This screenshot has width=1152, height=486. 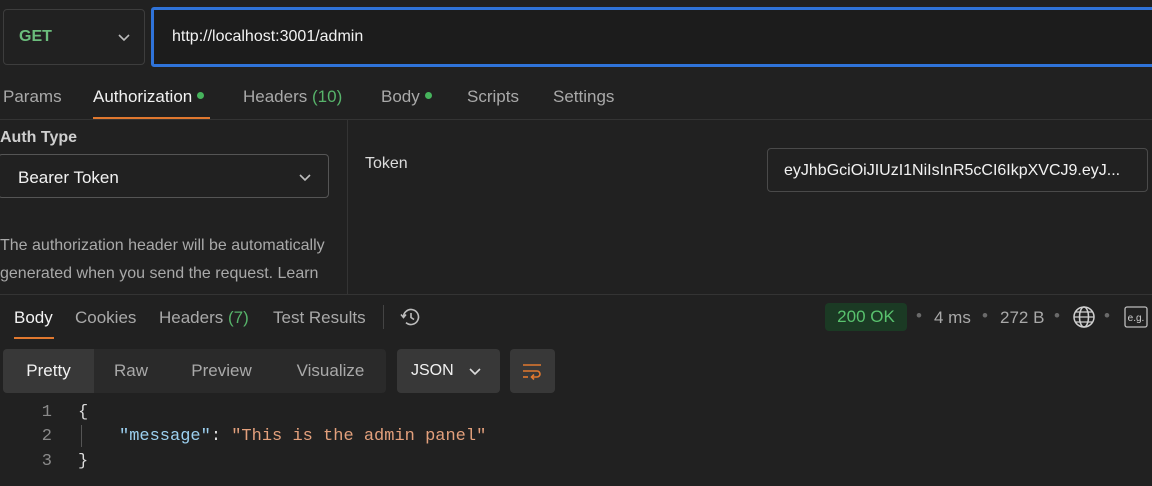 I want to click on token-label: Token, so click(x=386, y=163).